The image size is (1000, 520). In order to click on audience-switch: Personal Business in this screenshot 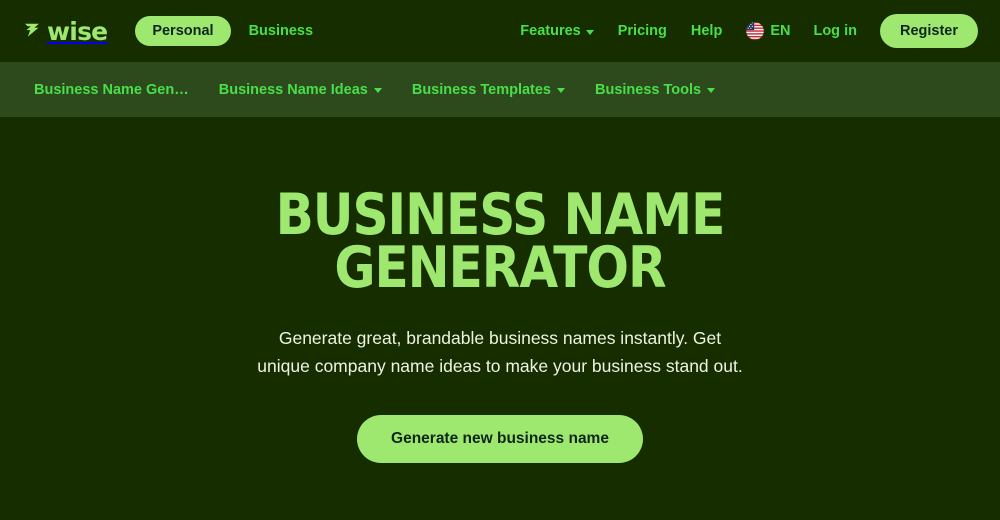, I will do `click(231, 31)`.